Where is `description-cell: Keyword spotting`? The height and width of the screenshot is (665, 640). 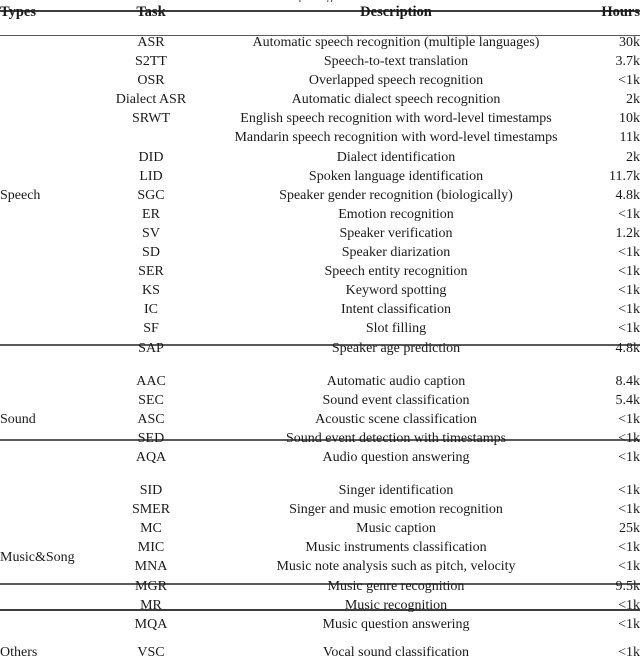
description-cell: Keyword spotting is located at coordinates (396, 291).